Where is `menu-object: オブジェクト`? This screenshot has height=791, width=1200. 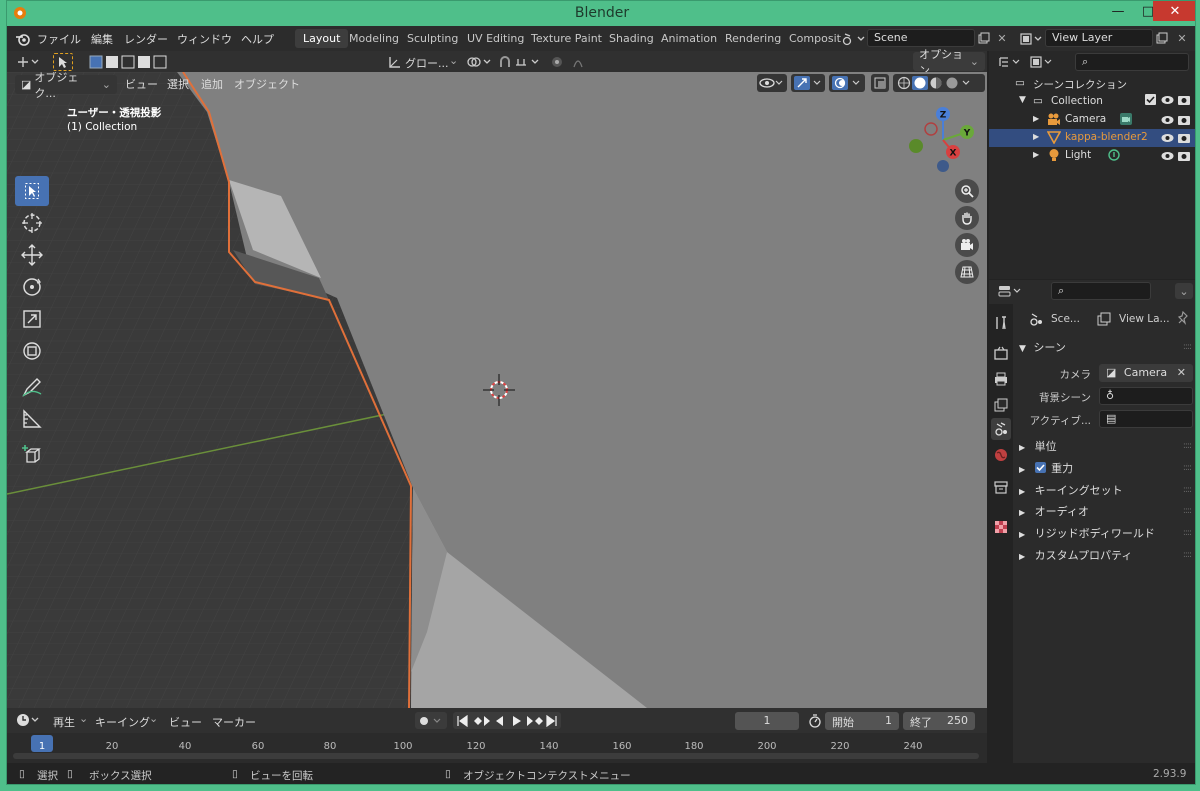 menu-object: オブジェクト is located at coordinates (267, 84).